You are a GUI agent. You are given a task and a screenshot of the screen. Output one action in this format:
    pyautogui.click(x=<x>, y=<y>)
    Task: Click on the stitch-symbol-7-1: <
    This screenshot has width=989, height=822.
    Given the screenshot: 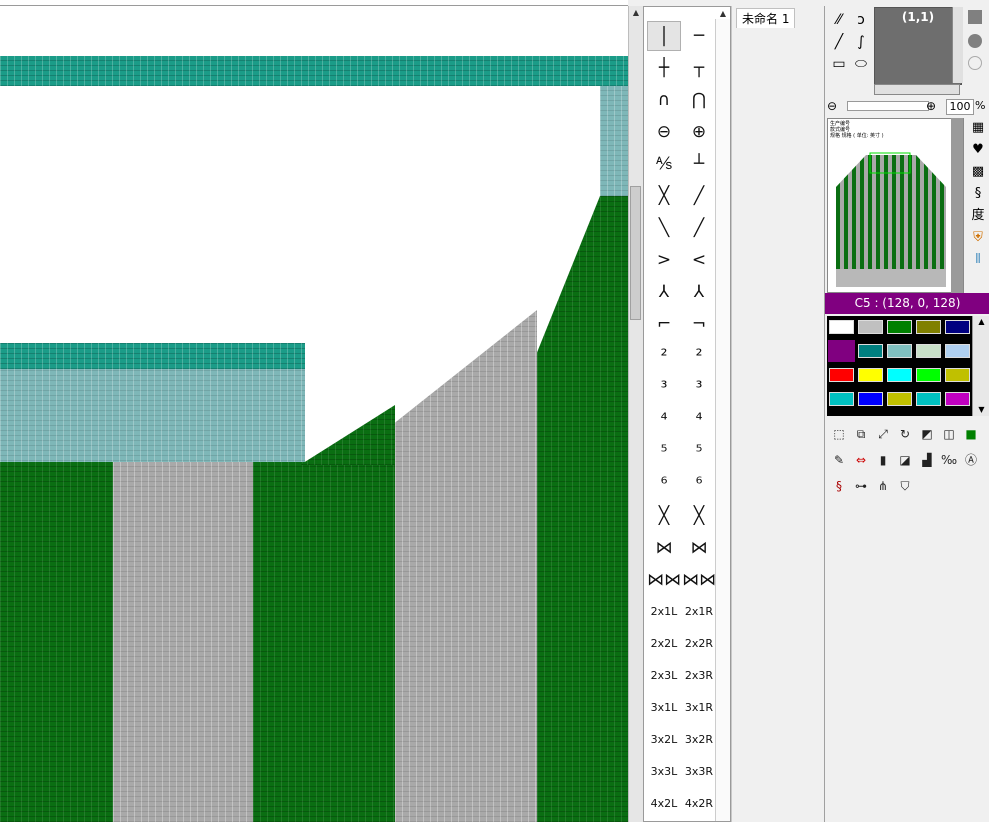 What is the action you would take?
    pyautogui.click(x=699, y=260)
    